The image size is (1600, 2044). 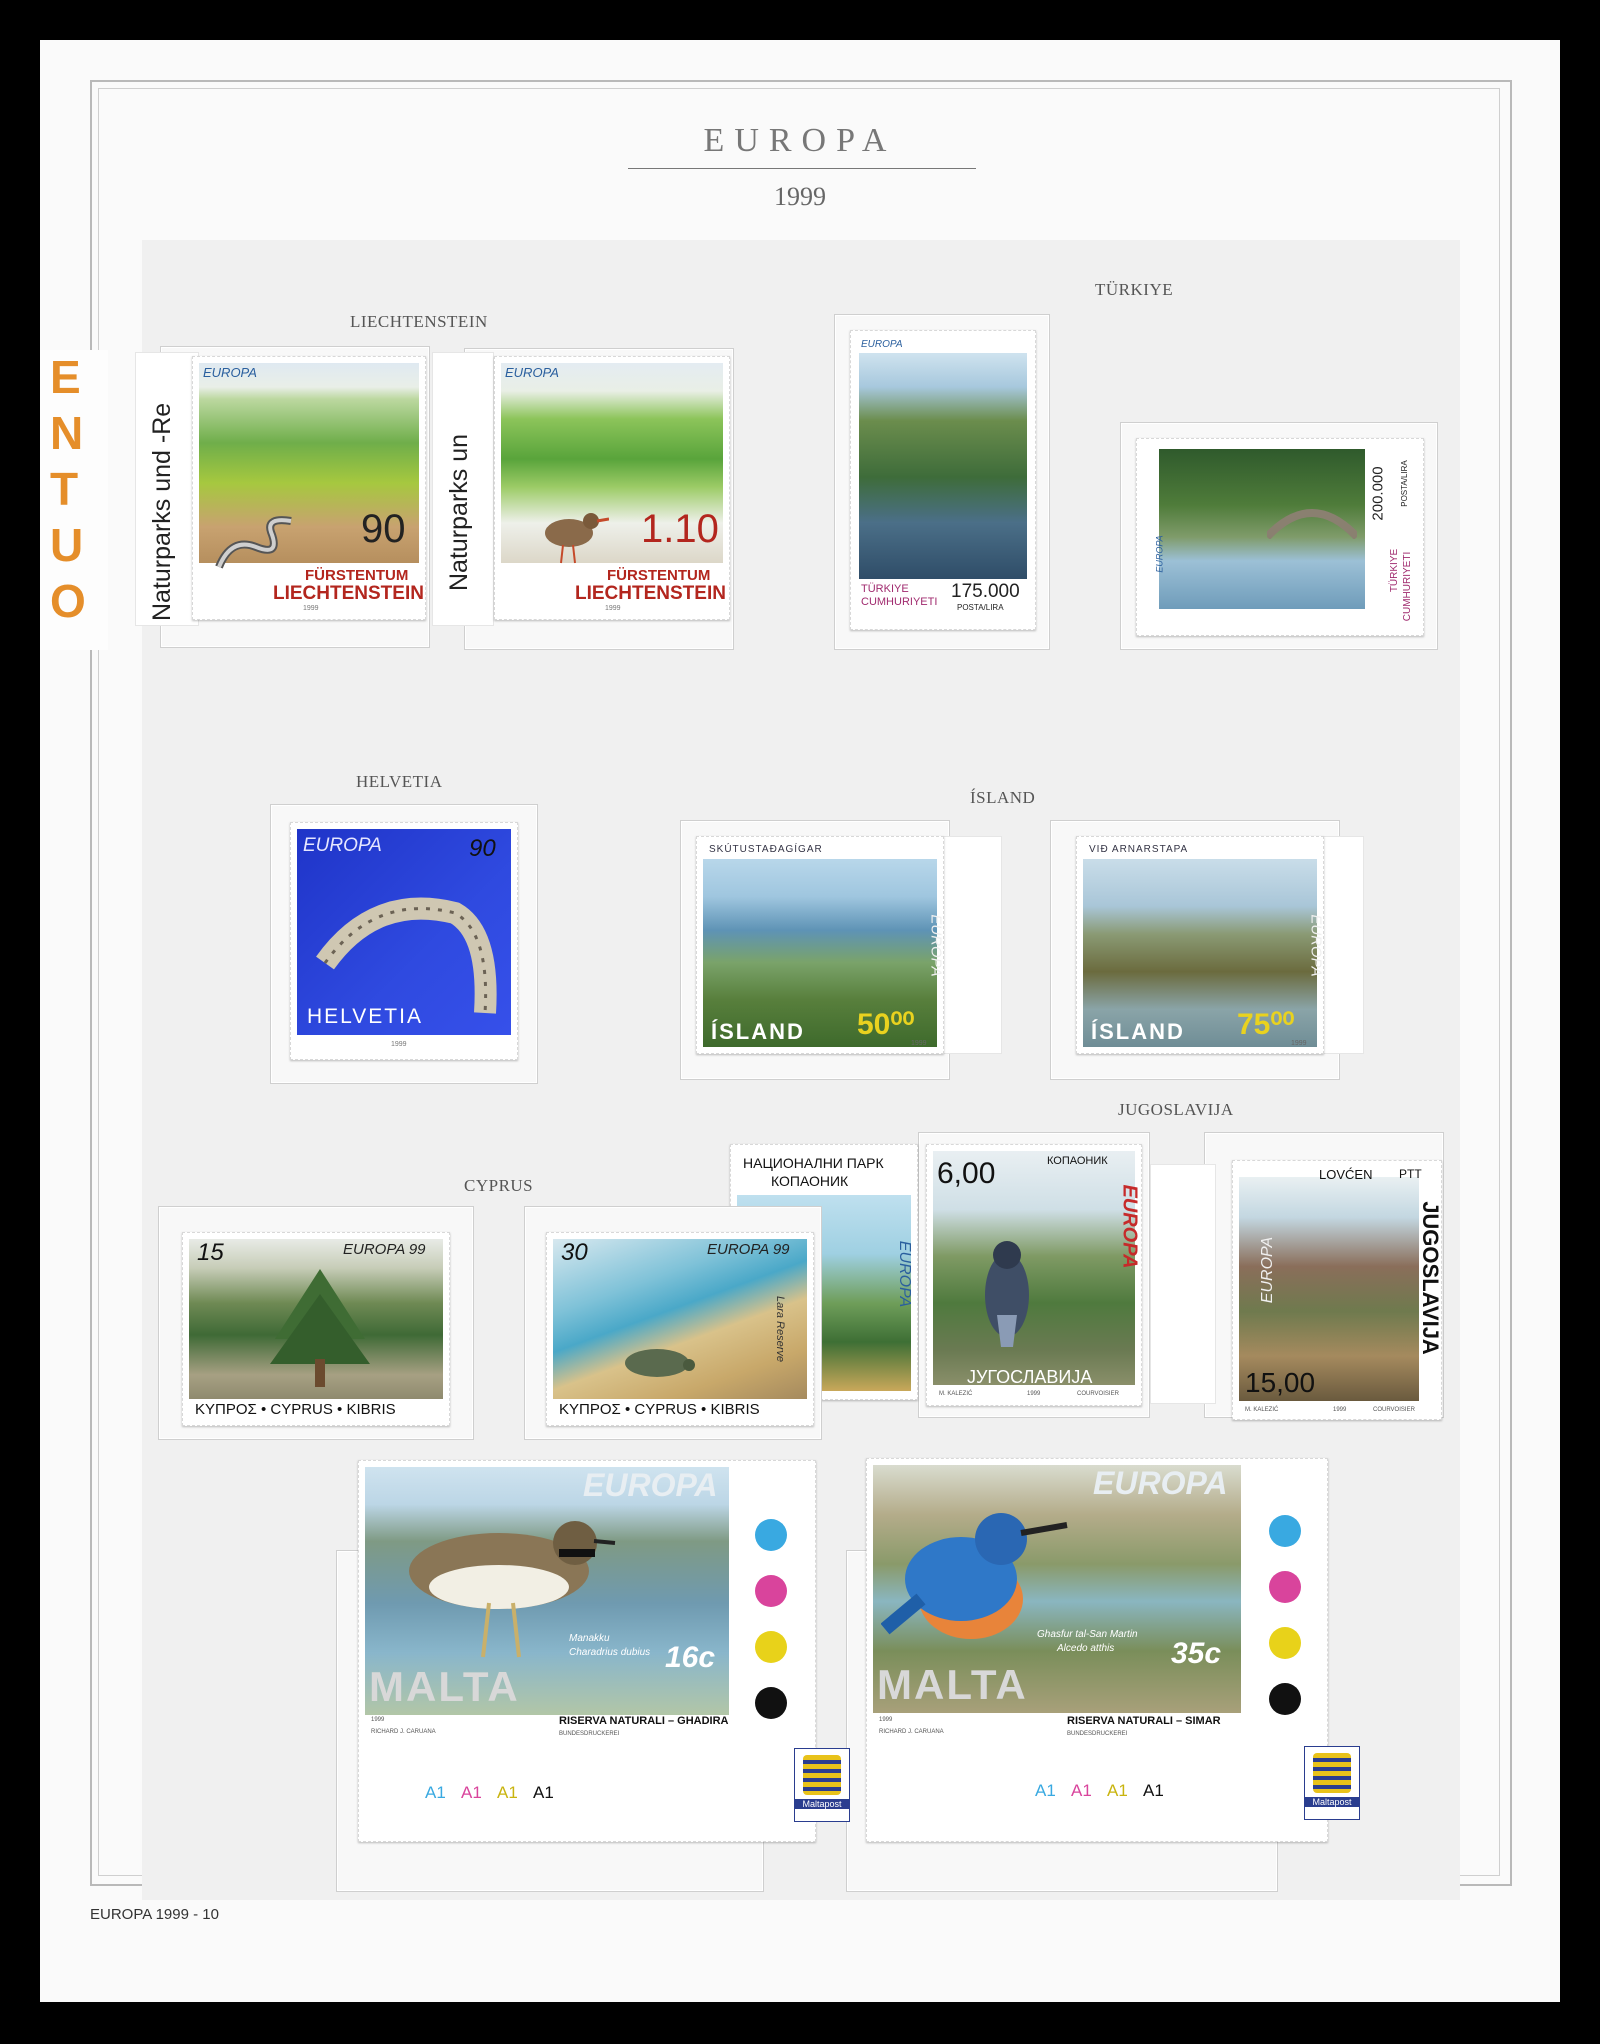 What do you see at coordinates (162, 511) in the screenshot?
I see `sheet-margin-text: Naturparks und -Re` at bounding box center [162, 511].